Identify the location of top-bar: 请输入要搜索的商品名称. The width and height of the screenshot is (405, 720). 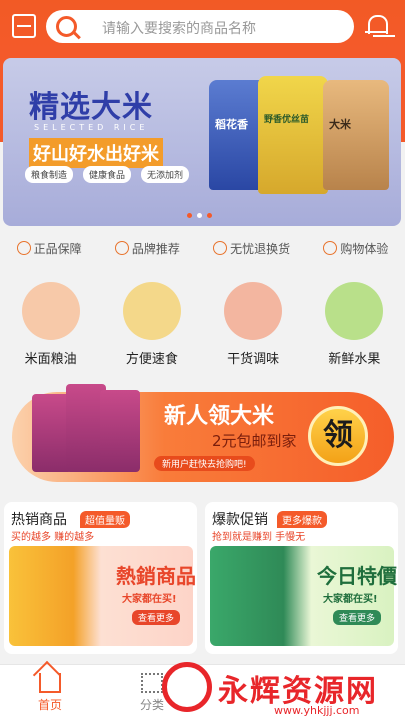
(202, 26).